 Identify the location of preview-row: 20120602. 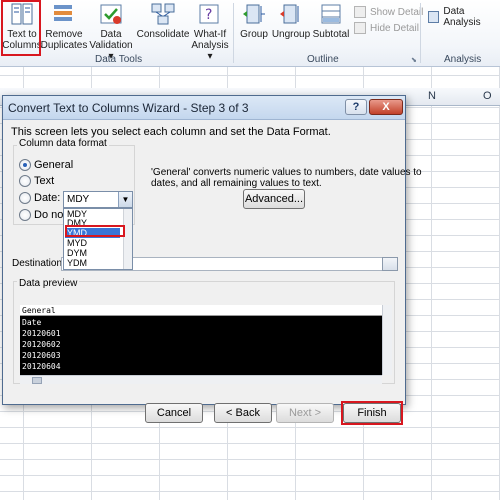
(41, 344).